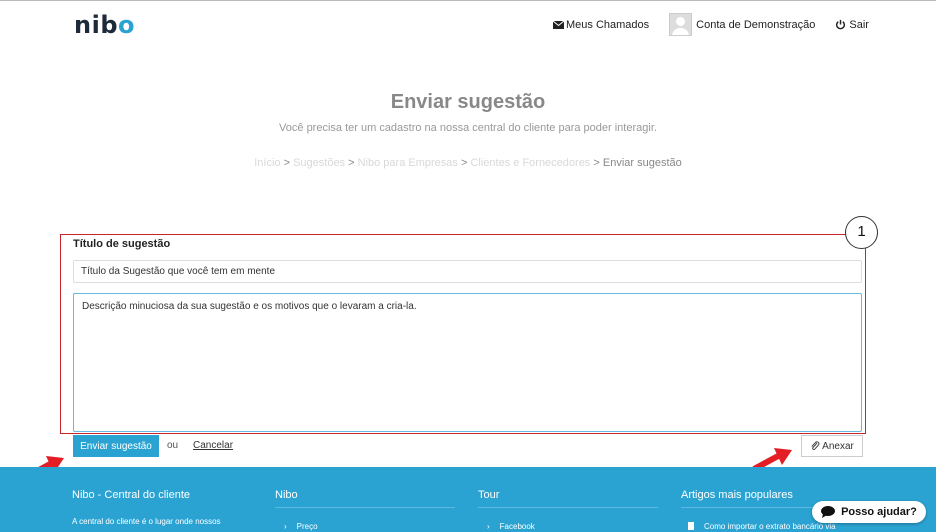 This screenshot has height=532, width=936. I want to click on top-nav: Meus Chamados Conta de Demonstração Sair, so click(711, 24).